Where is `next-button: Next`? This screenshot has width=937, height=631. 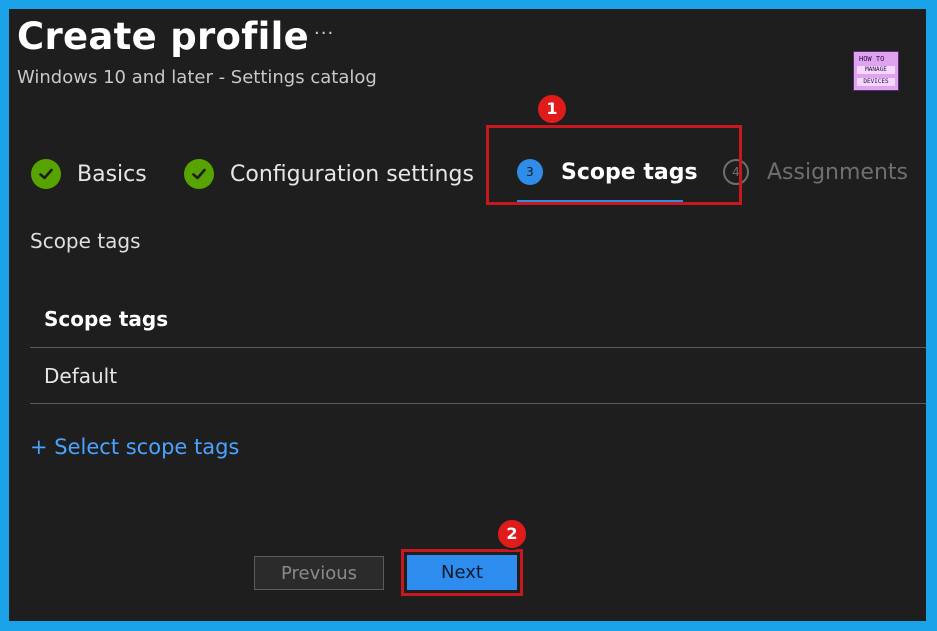 next-button: Next is located at coordinates (462, 572).